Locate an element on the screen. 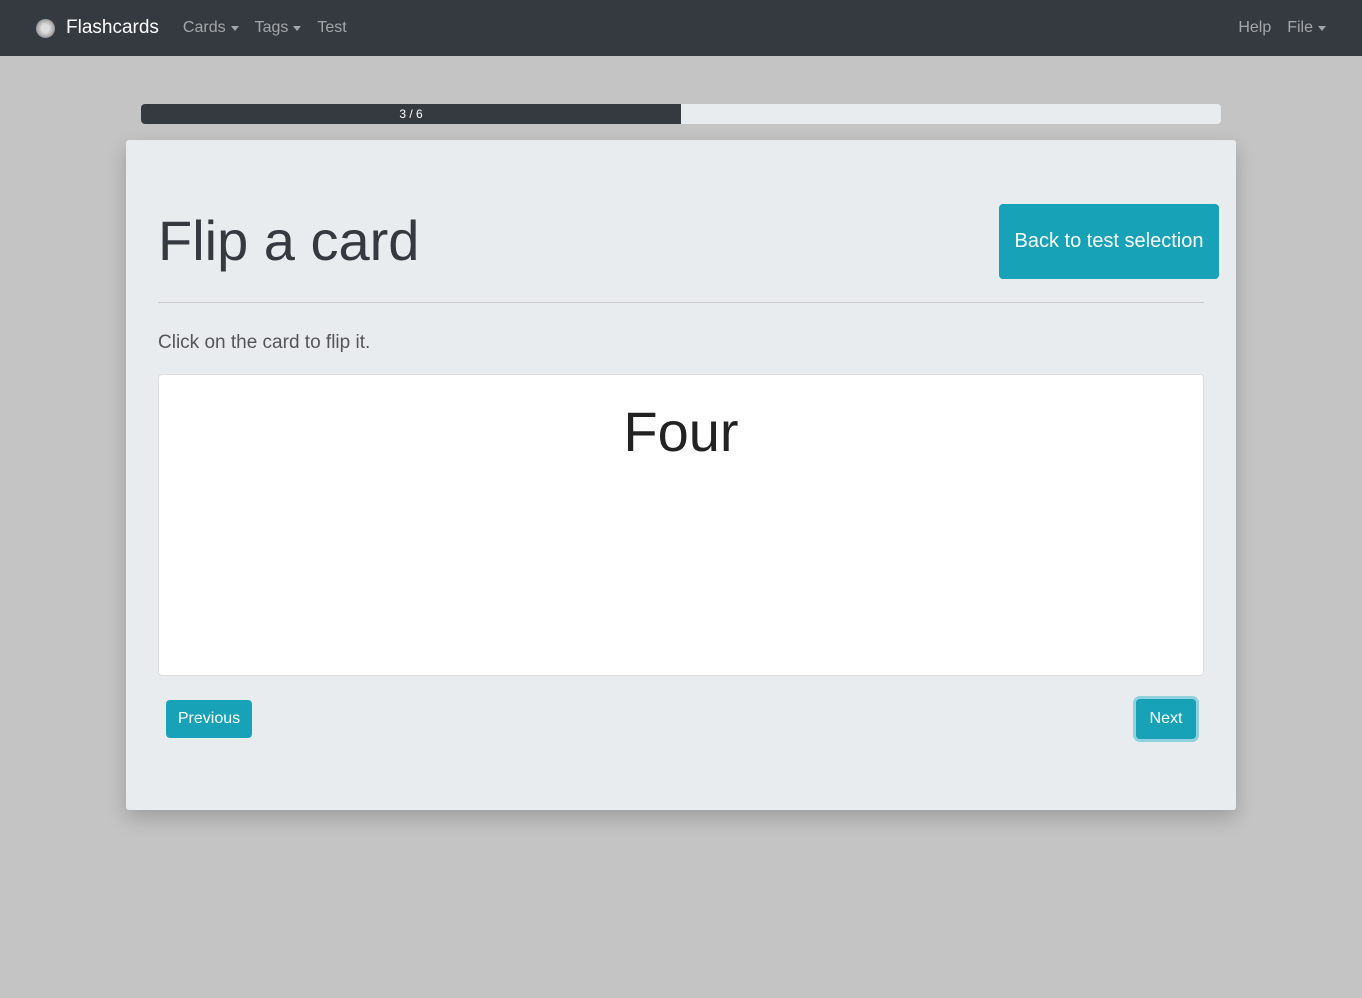 The image size is (1362, 998). brand-link: Flashcards is located at coordinates (97, 28).